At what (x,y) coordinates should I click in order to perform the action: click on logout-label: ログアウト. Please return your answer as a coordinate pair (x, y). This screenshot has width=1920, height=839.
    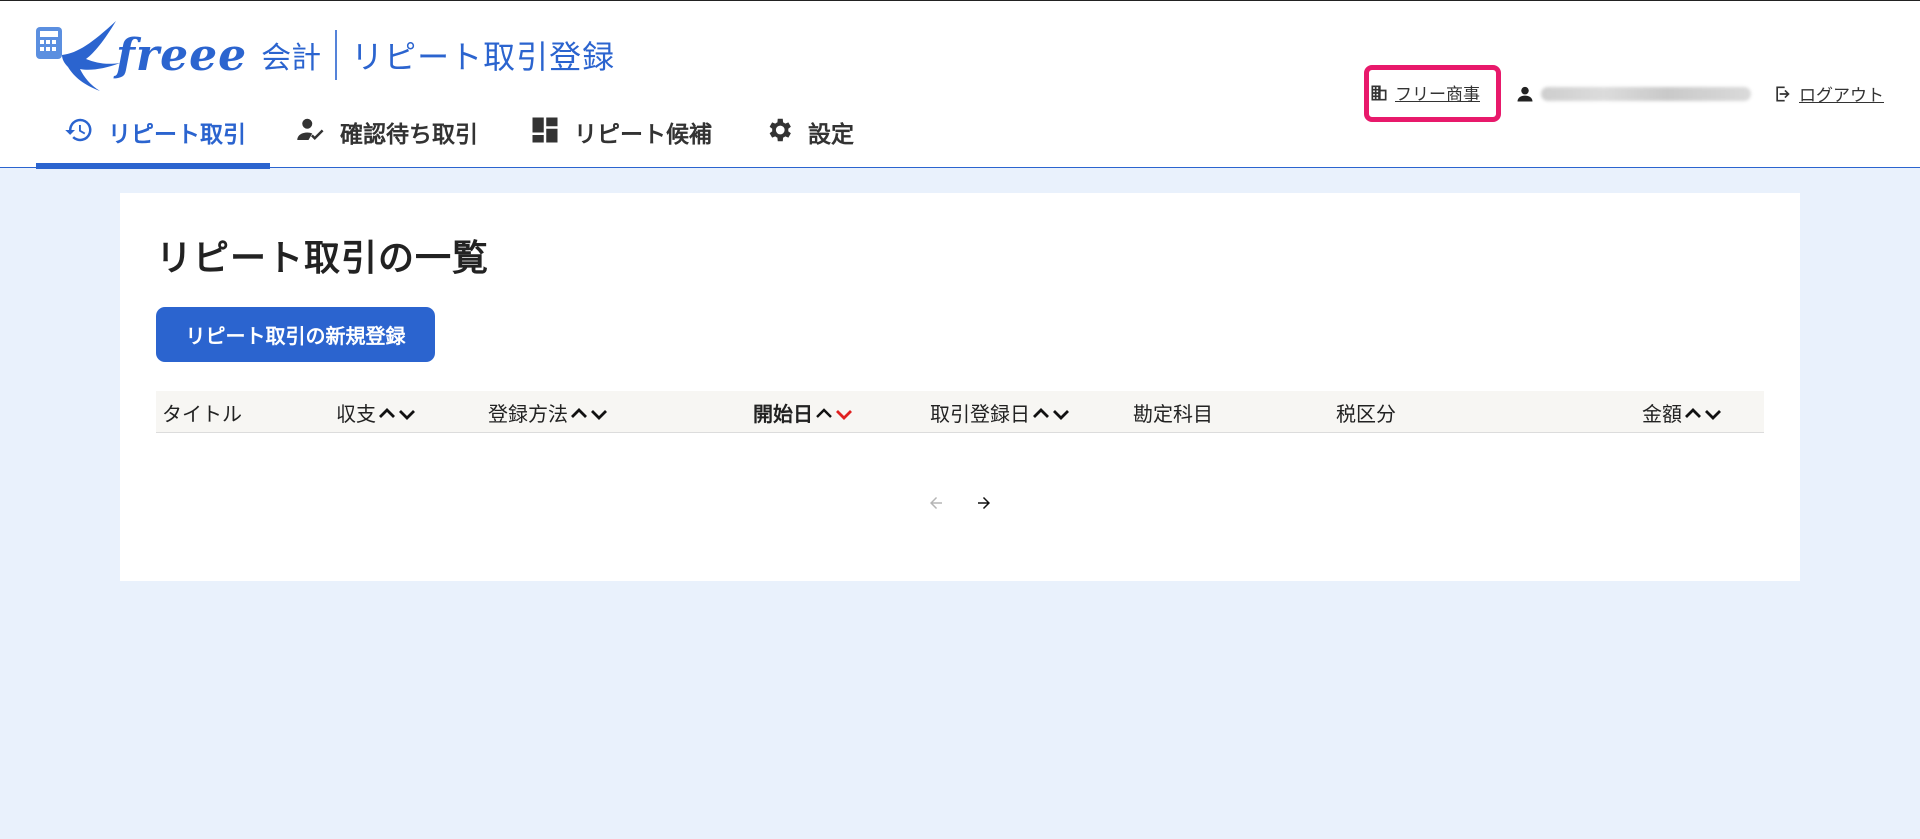
    Looking at the image, I should click on (1841, 96).